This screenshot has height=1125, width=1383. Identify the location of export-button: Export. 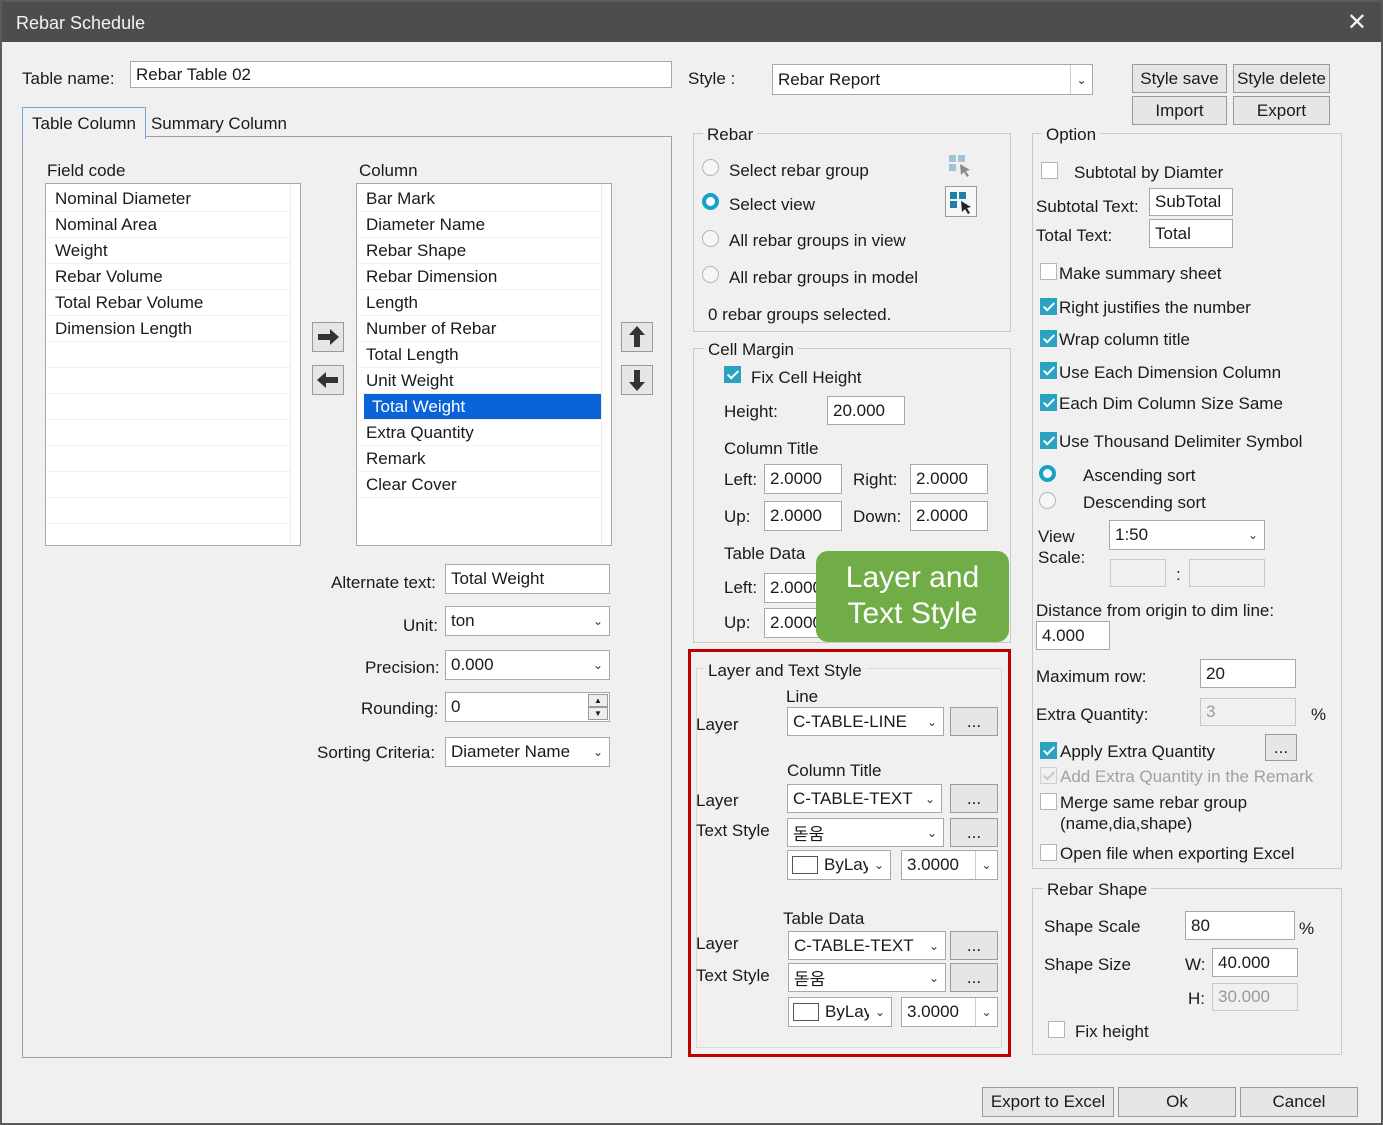
(1281, 110).